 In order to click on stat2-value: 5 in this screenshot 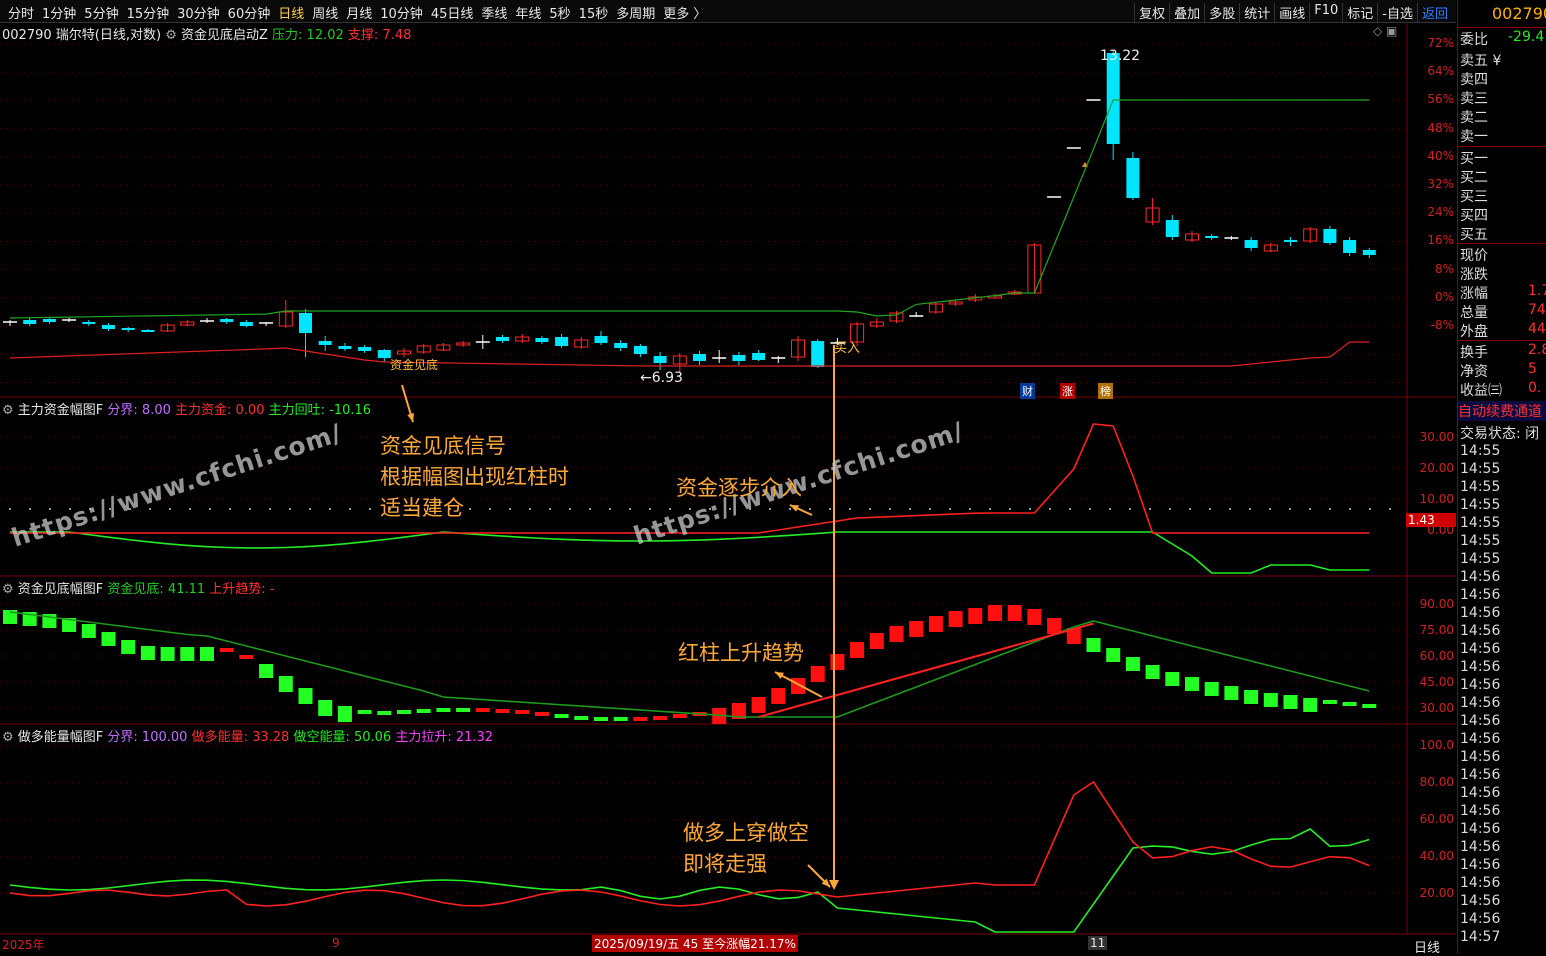, I will do `click(1532, 369)`.